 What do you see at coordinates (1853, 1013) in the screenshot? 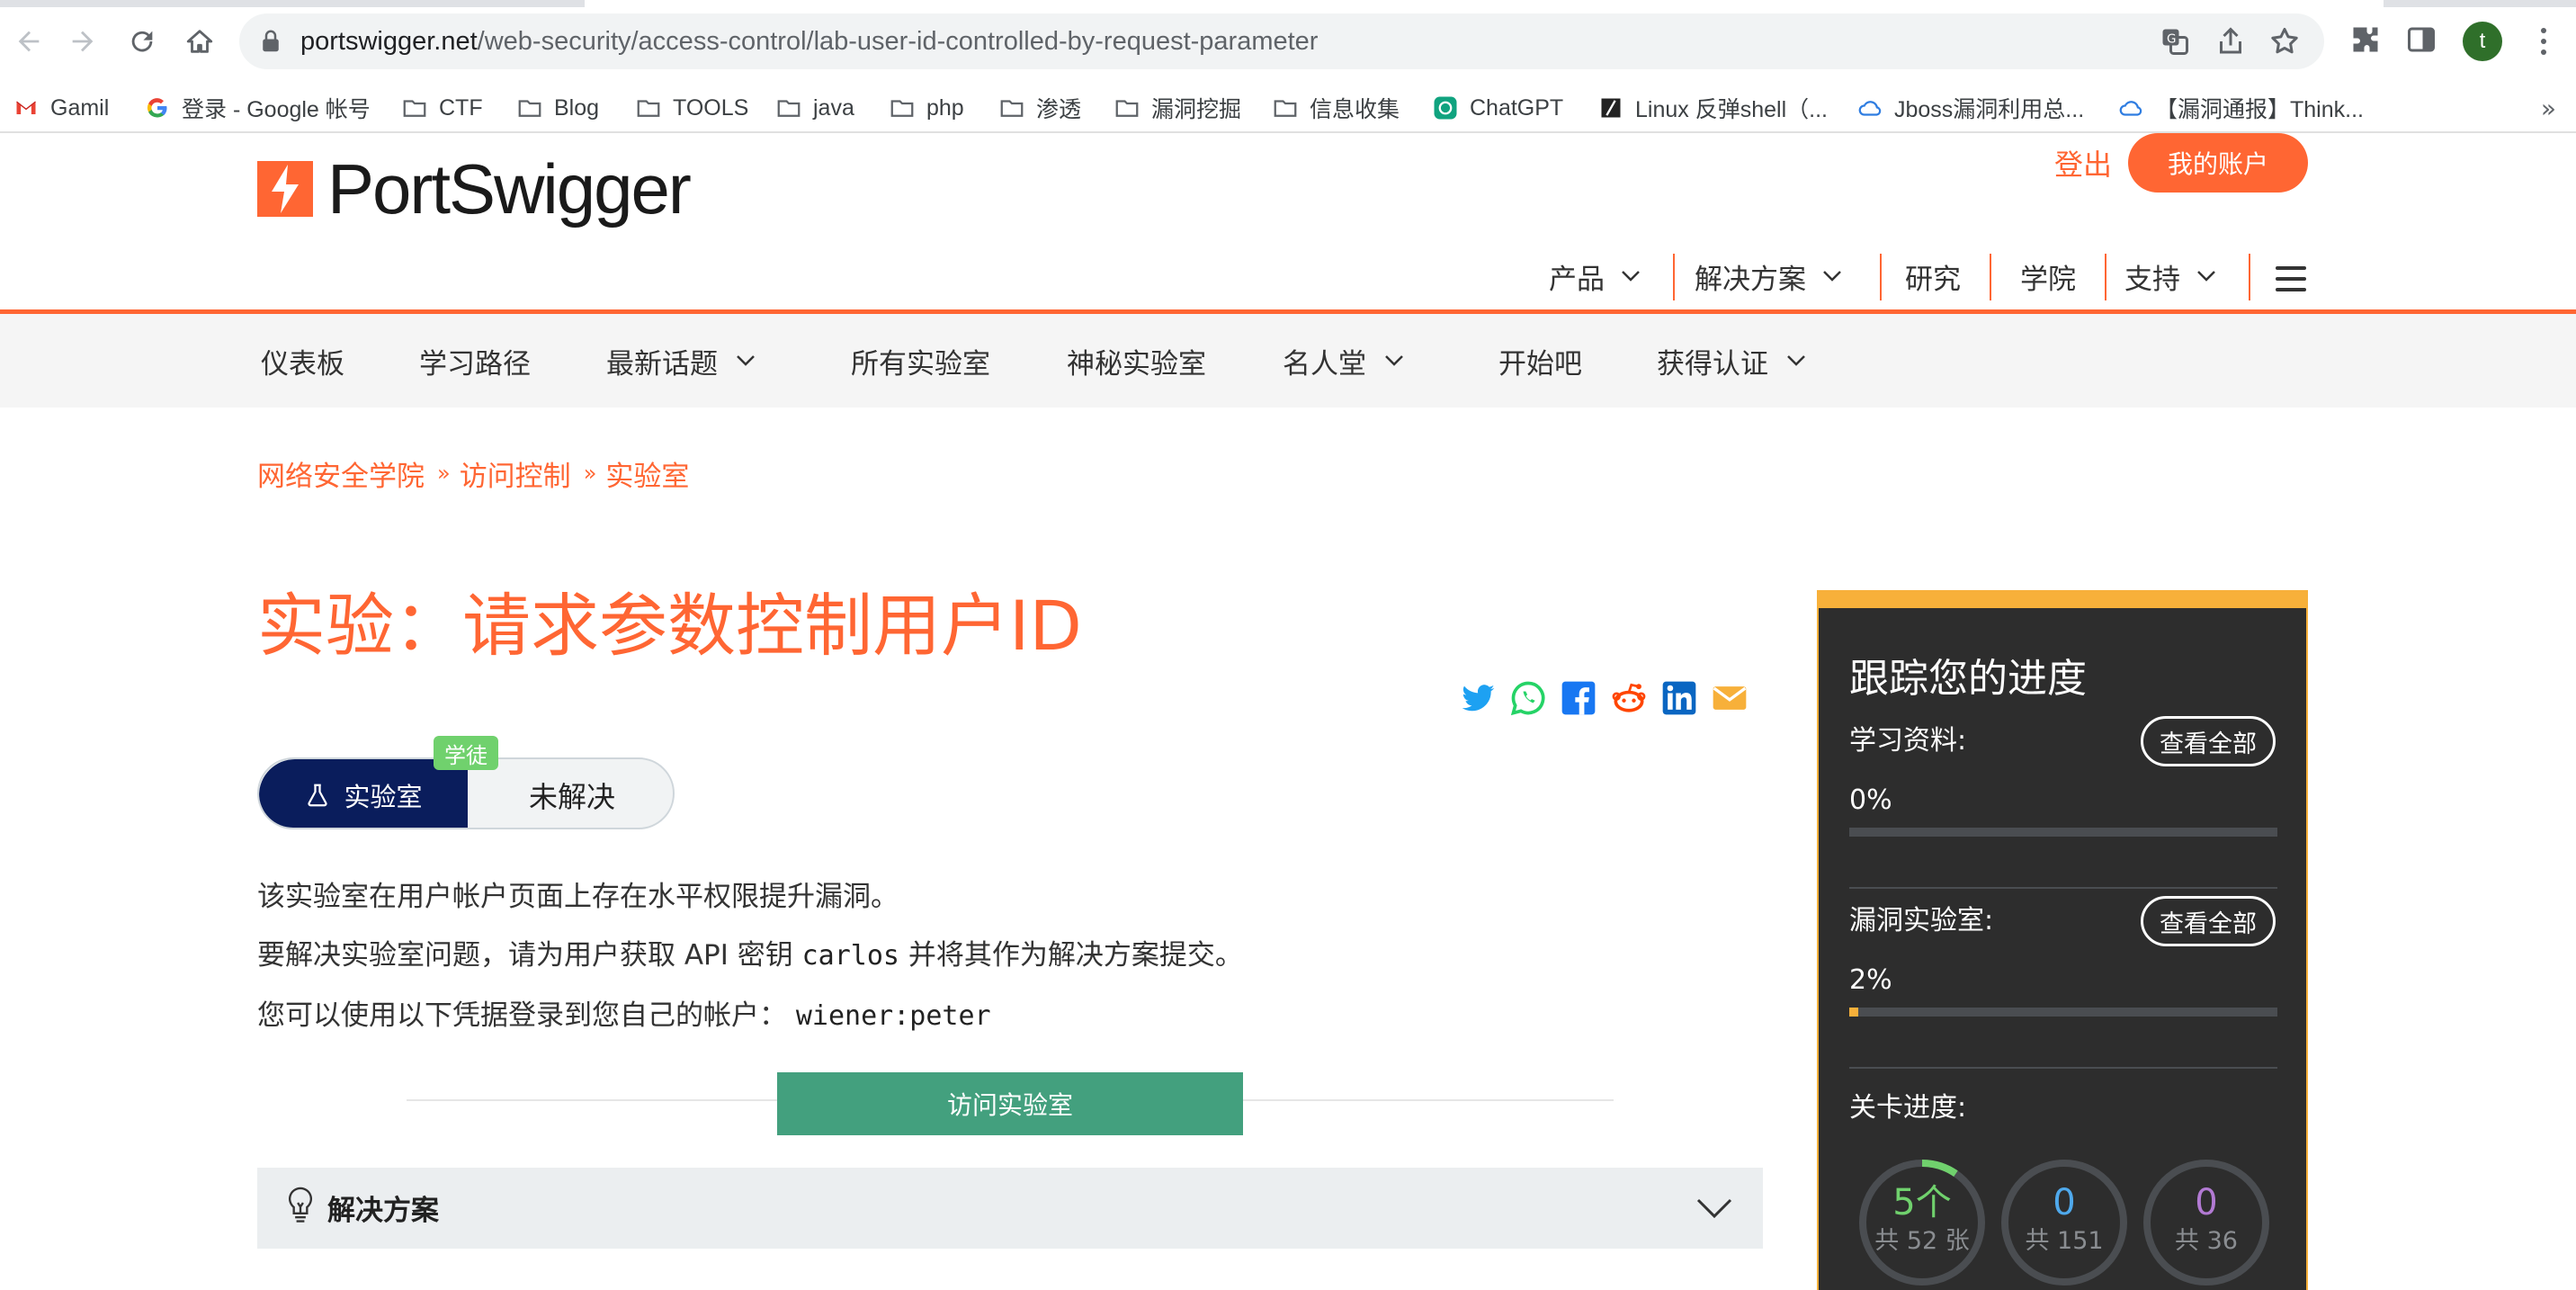
I see `labs-progress-fill` at bounding box center [1853, 1013].